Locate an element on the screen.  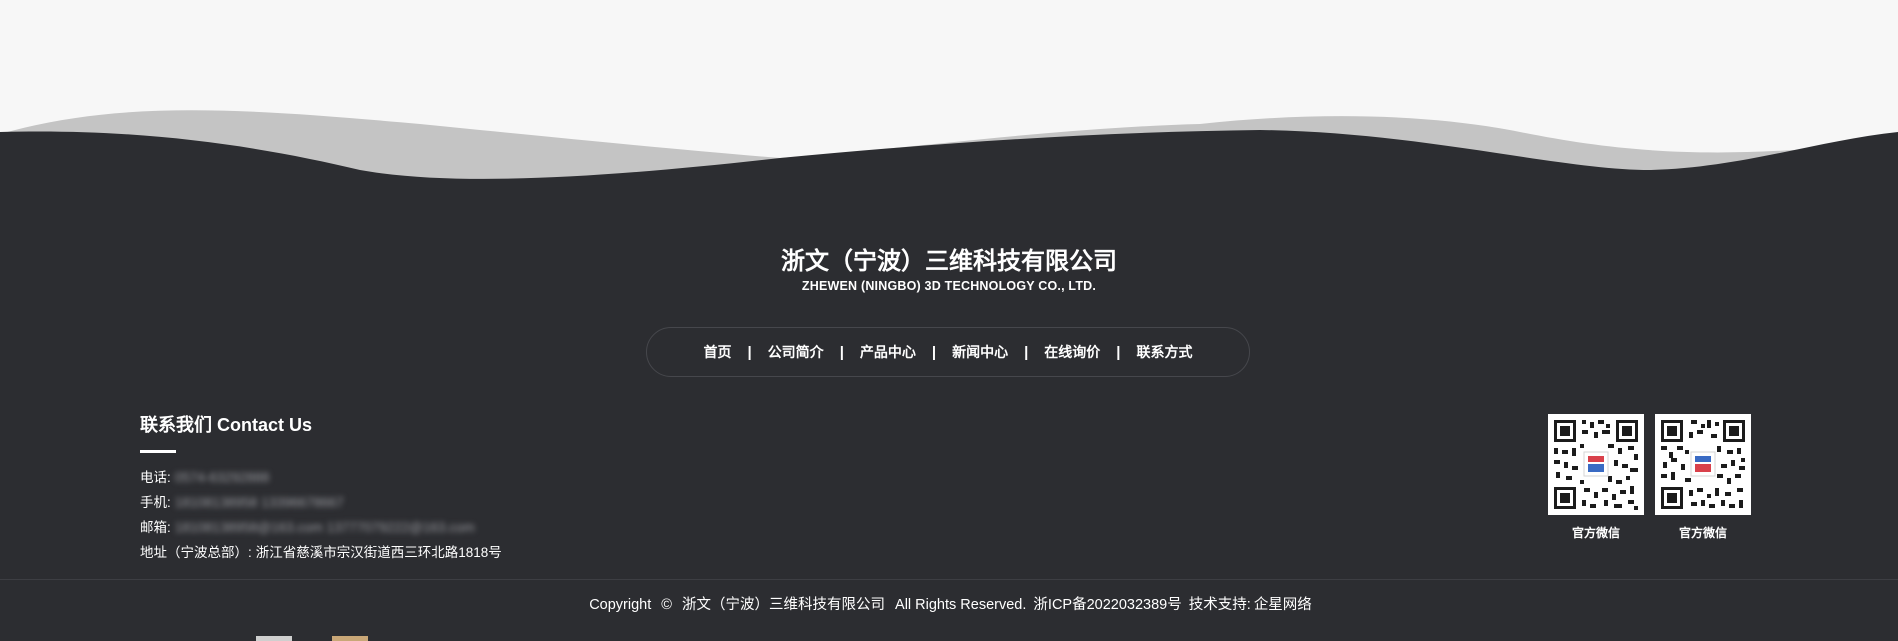
support-label: 技术支持: is located at coordinates (1219, 605).